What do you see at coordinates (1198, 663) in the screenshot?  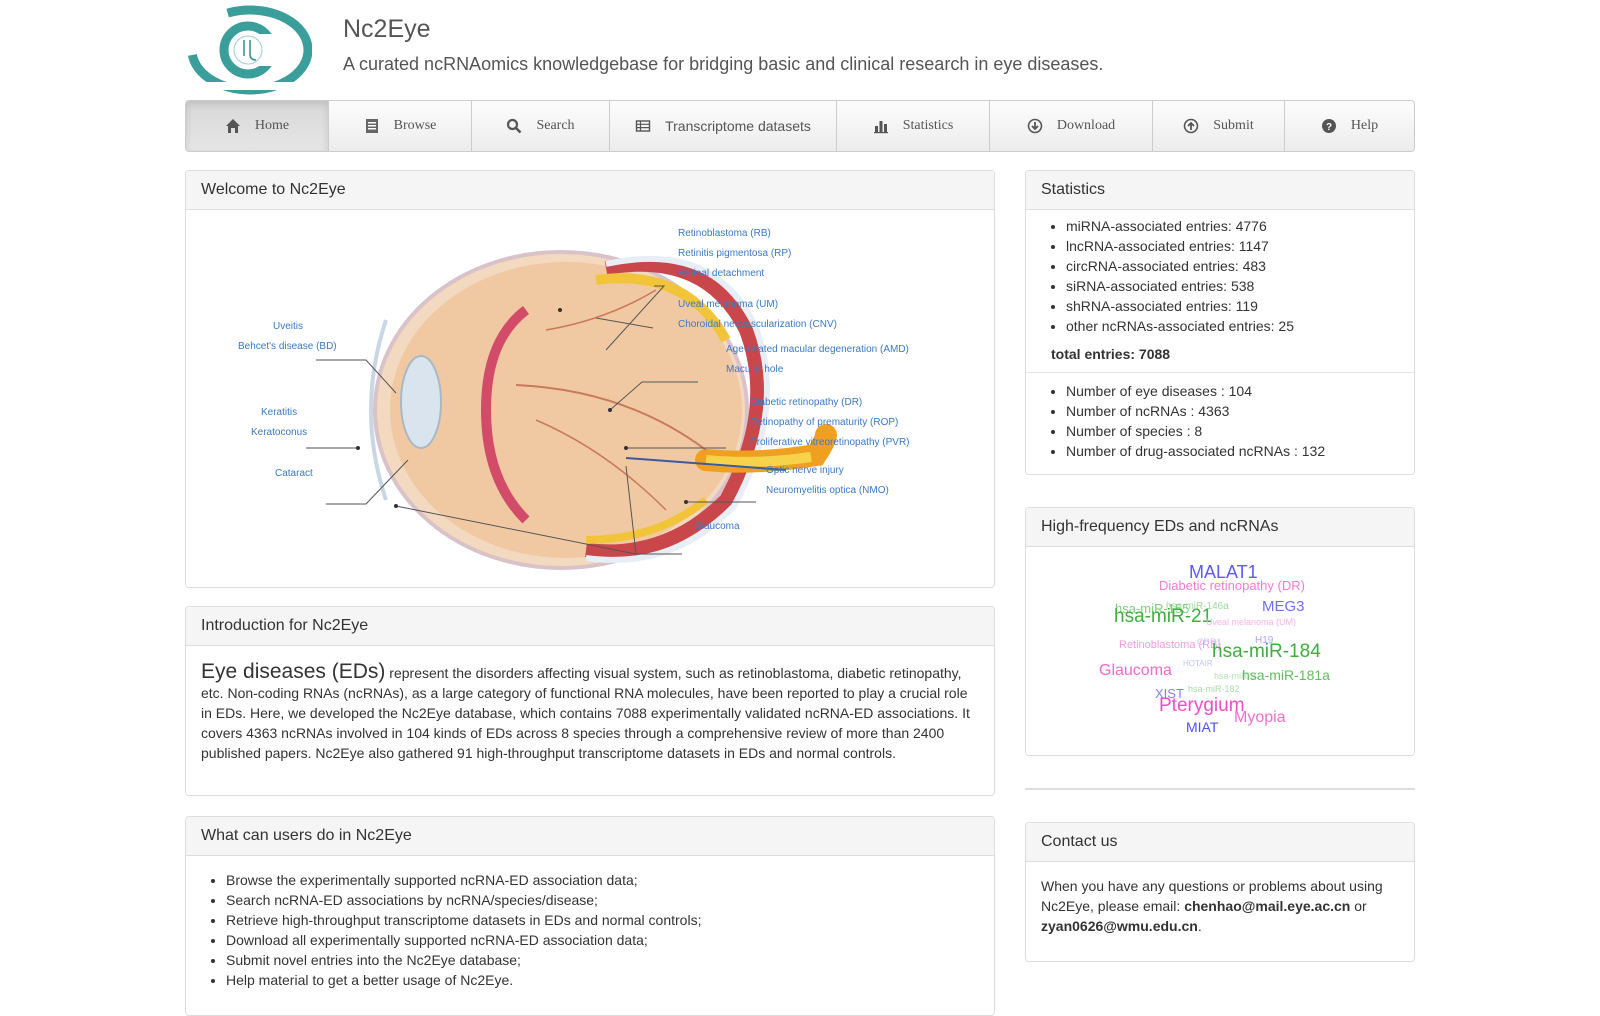 I see `word-hotair: HOTAIR` at bounding box center [1198, 663].